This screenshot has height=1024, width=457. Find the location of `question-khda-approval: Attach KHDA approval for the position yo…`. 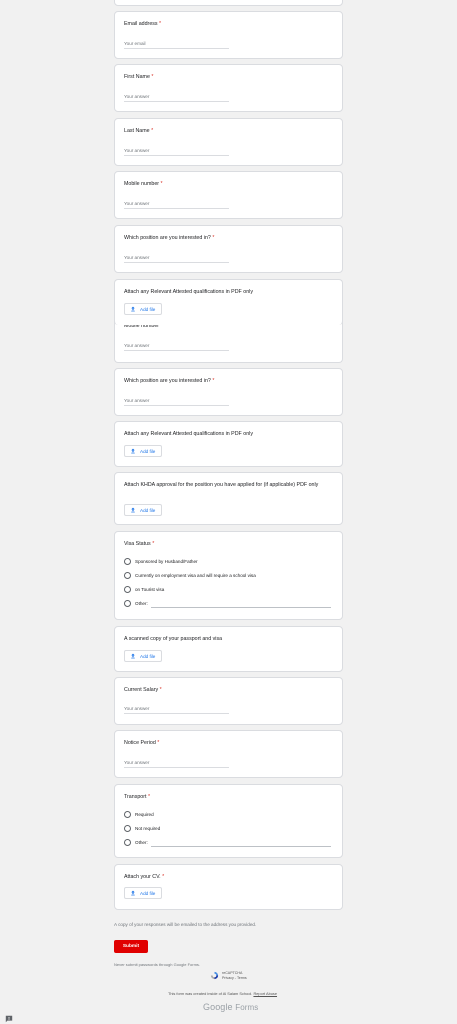

question-khda-approval: Attach KHDA approval for the position yo… is located at coordinates (228, 498).